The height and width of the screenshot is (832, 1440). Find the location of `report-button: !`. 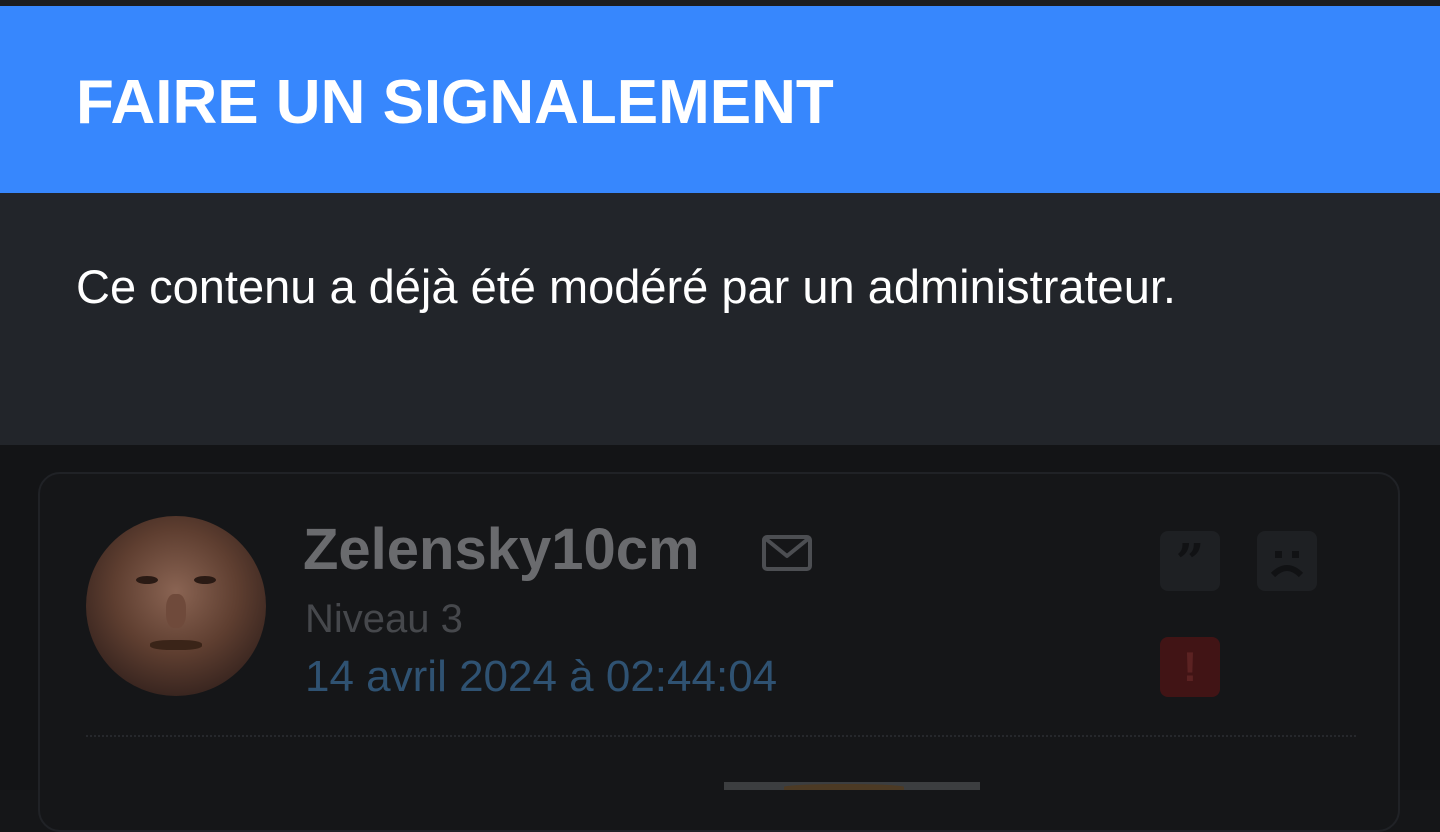

report-button: ! is located at coordinates (1190, 667).